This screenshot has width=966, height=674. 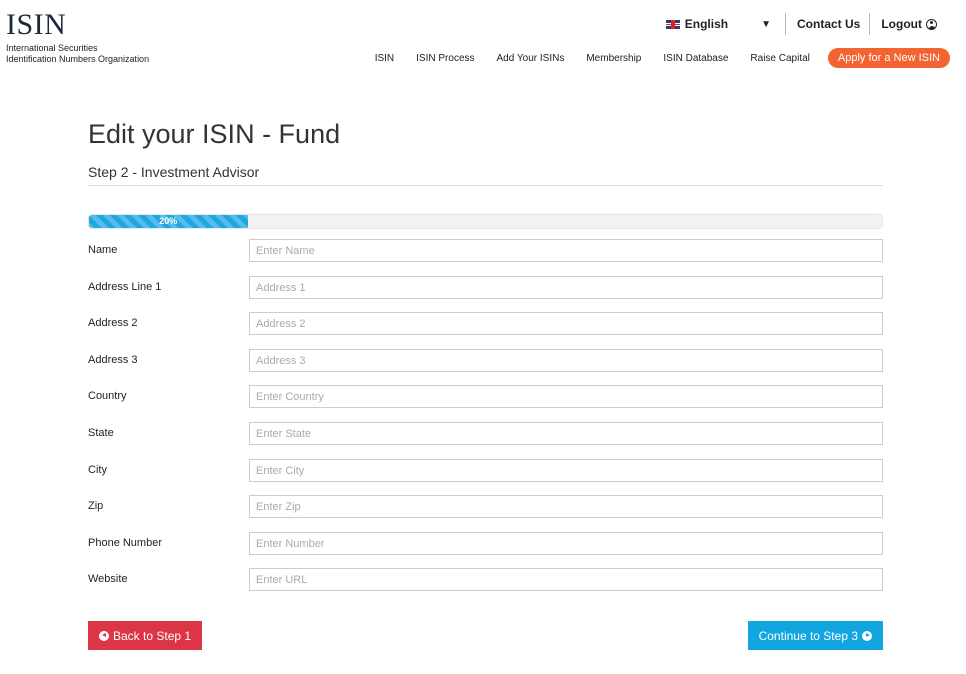 I want to click on progress-bar: 20%, so click(x=168, y=221).